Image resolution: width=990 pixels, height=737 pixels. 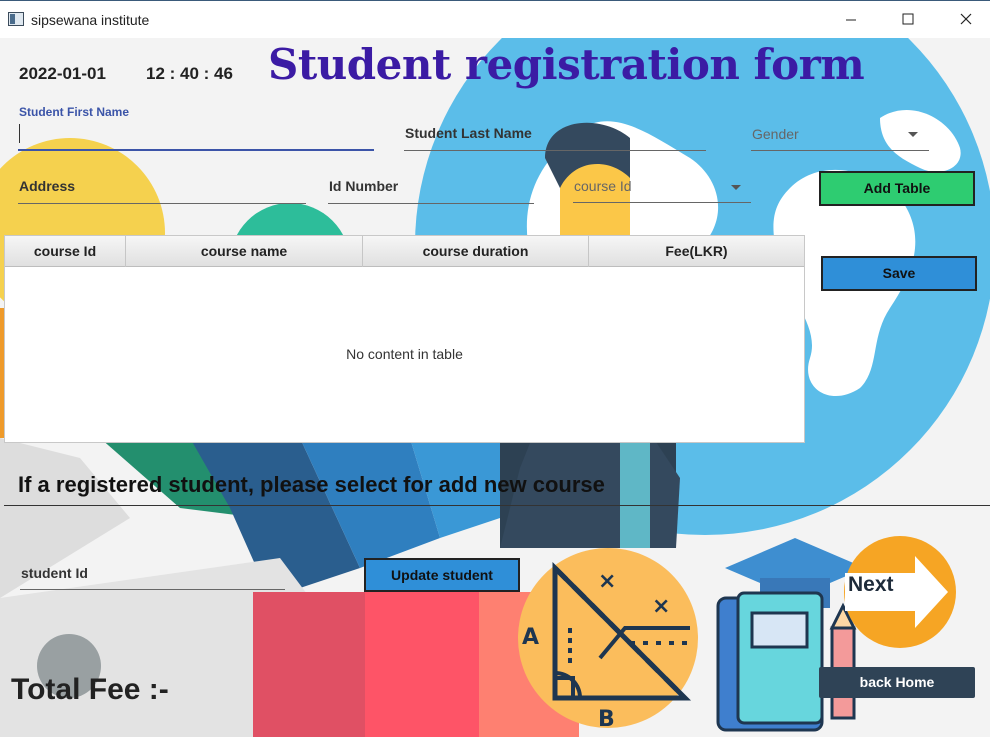 What do you see at coordinates (152, 589) in the screenshot?
I see `student-id-underline` at bounding box center [152, 589].